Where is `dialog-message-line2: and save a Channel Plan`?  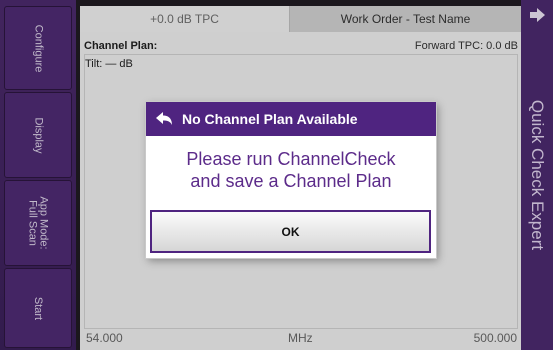 dialog-message-line2: and save a Channel Plan is located at coordinates (291, 181).